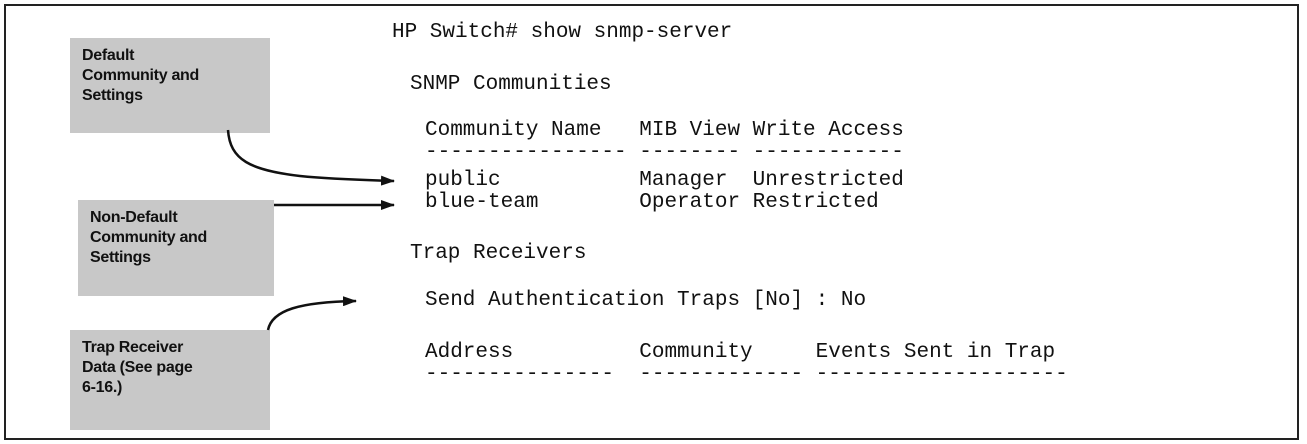 The width and height of the screenshot is (1307, 444). Describe the element at coordinates (511, 84) in the screenshot. I see `snmp-communities-title: SNMP Communities` at that location.